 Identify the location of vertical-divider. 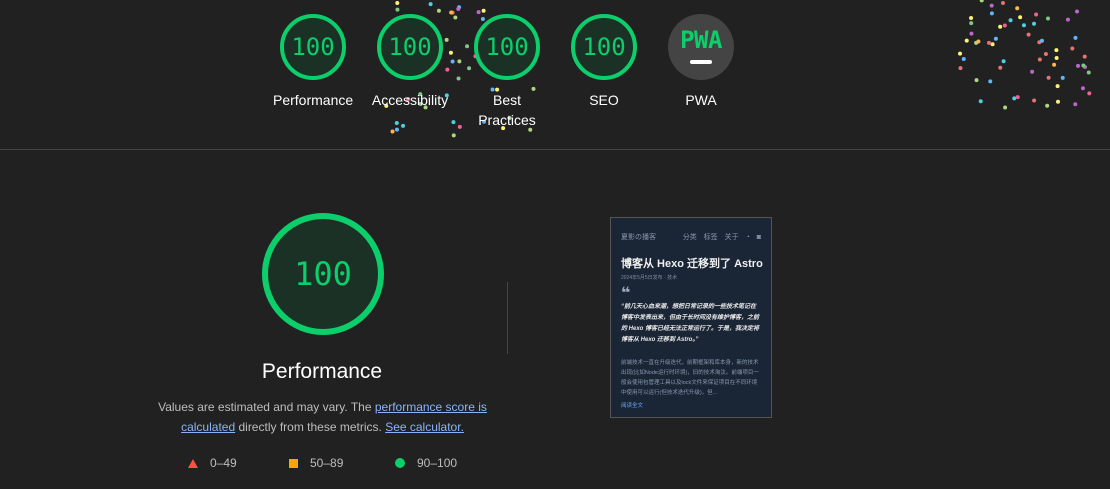
(507, 318).